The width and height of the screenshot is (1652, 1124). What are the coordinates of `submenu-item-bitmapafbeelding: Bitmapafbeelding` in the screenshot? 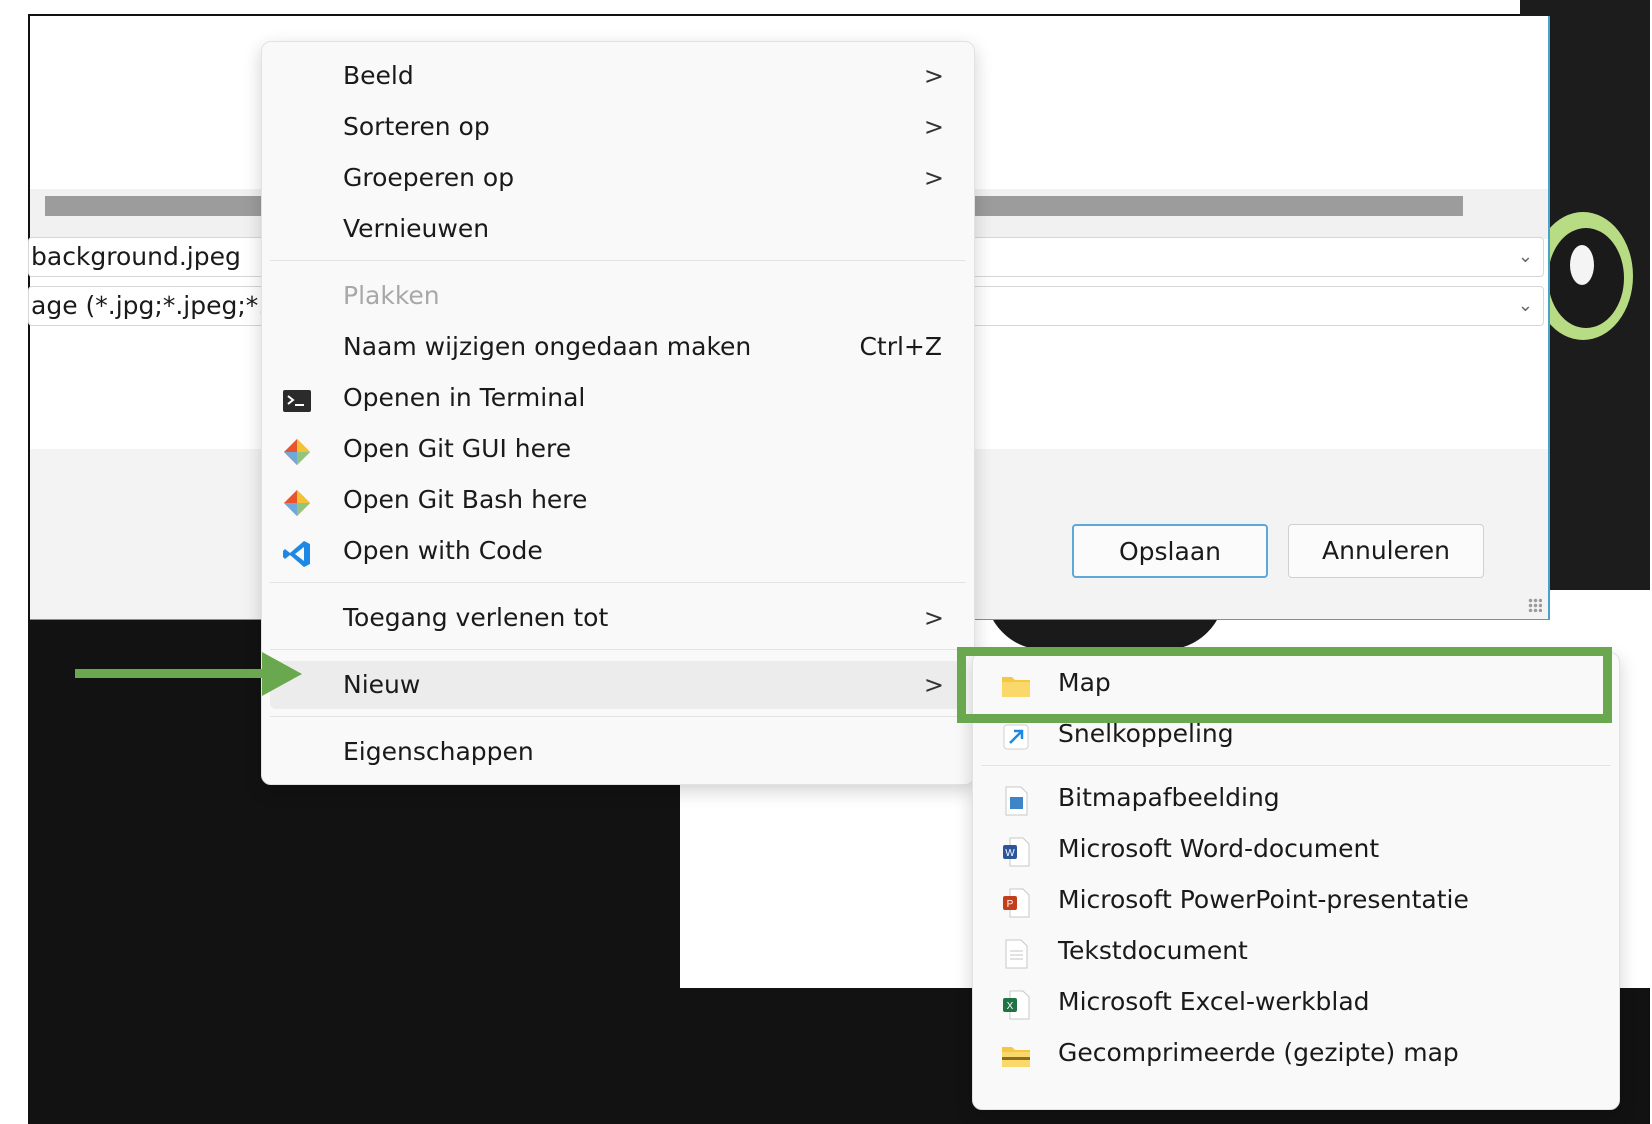 It's located at (1296, 798).